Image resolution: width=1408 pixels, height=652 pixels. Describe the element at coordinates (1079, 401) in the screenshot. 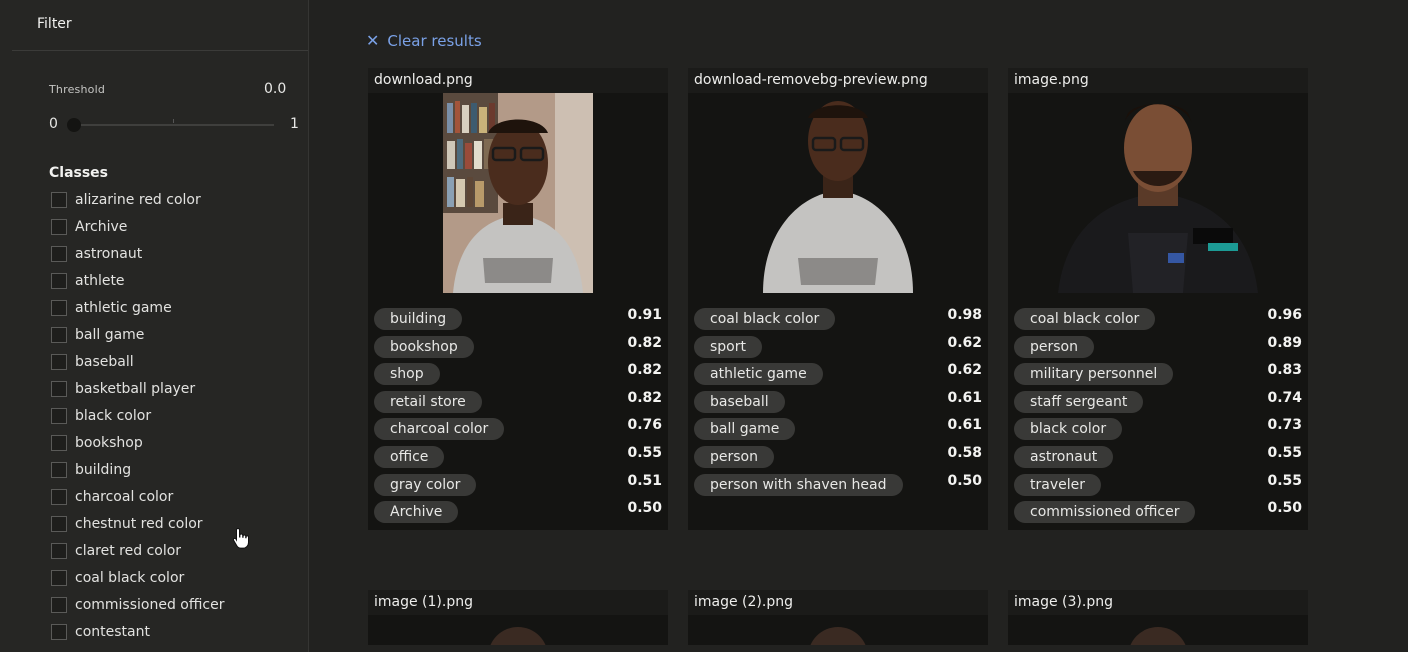

I see `label-tag: staff sergeant` at that location.